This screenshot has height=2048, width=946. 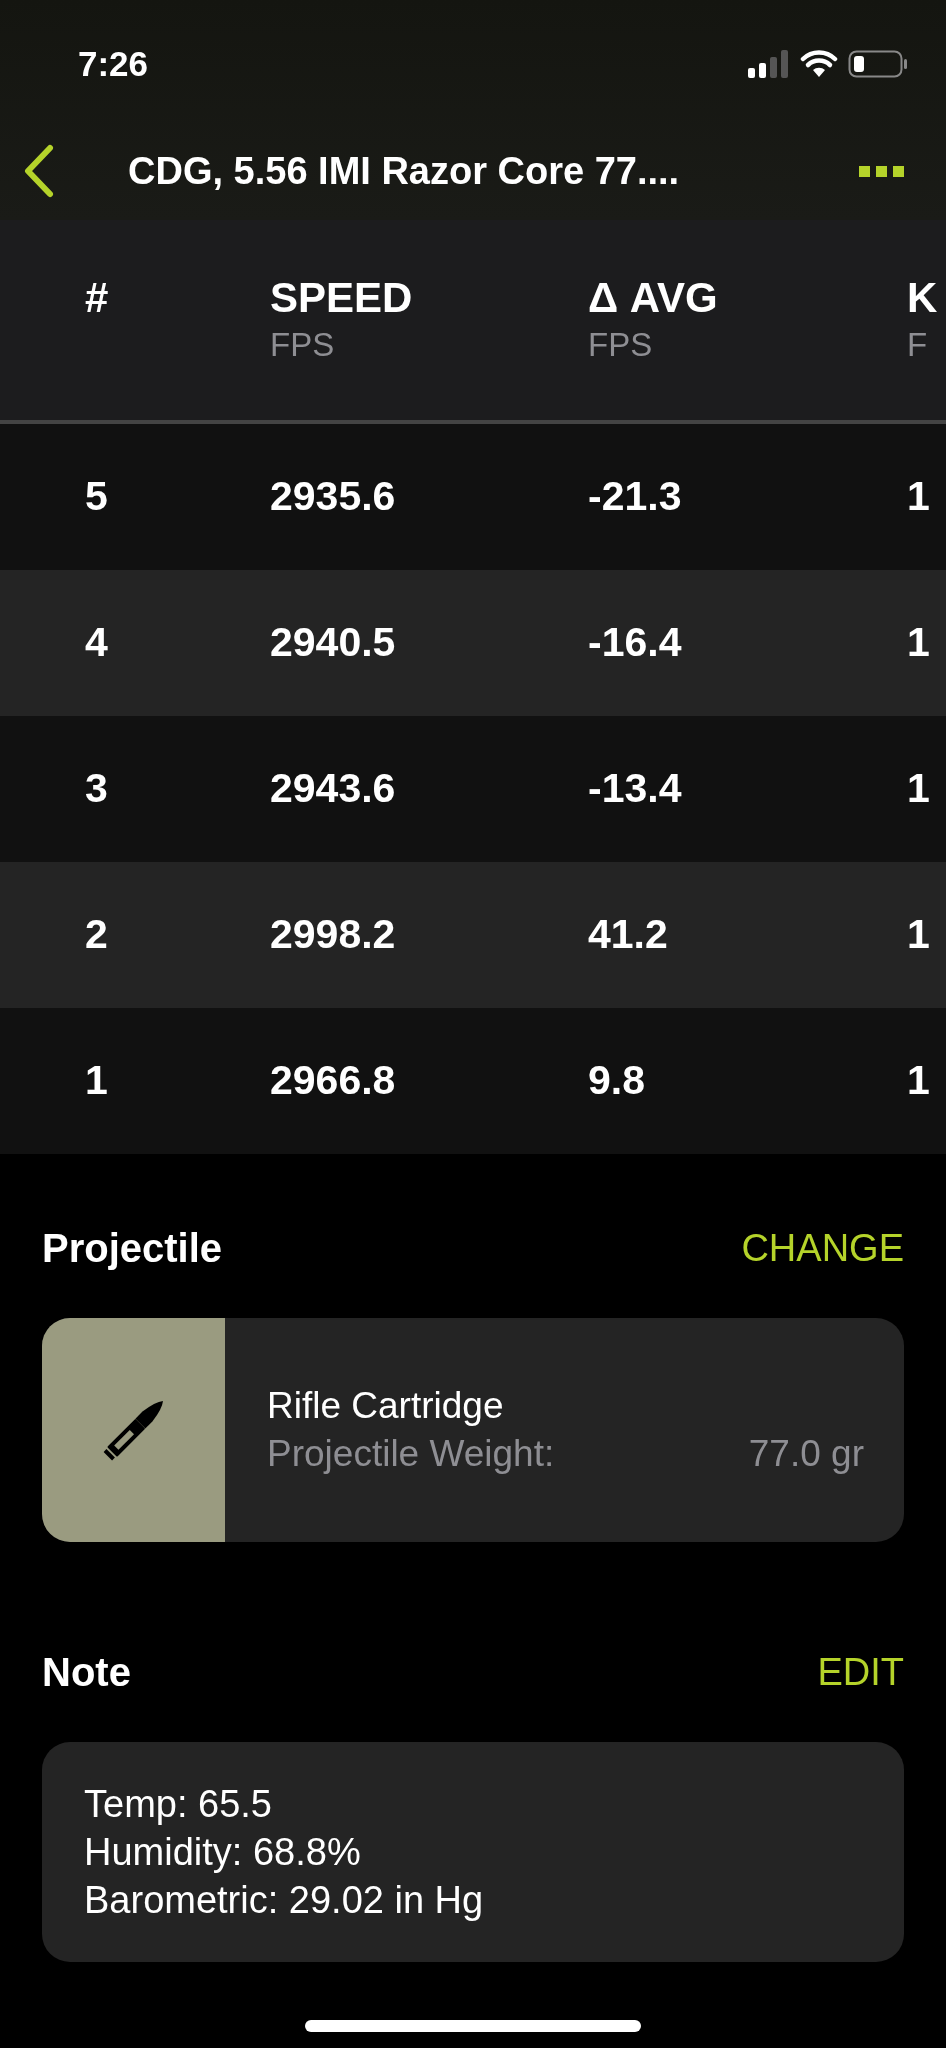 I want to click on table-cell: 9.8, so click(x=616, y=1080).